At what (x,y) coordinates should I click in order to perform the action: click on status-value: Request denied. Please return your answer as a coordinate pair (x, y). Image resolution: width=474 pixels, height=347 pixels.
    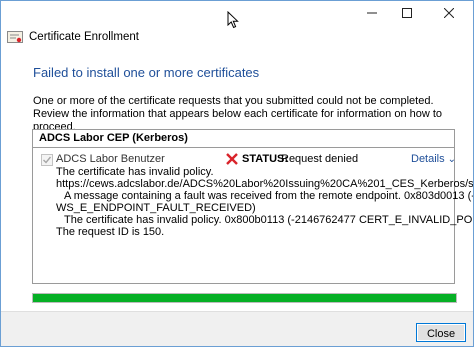
    Looking at the image, I should click on (320, 159).